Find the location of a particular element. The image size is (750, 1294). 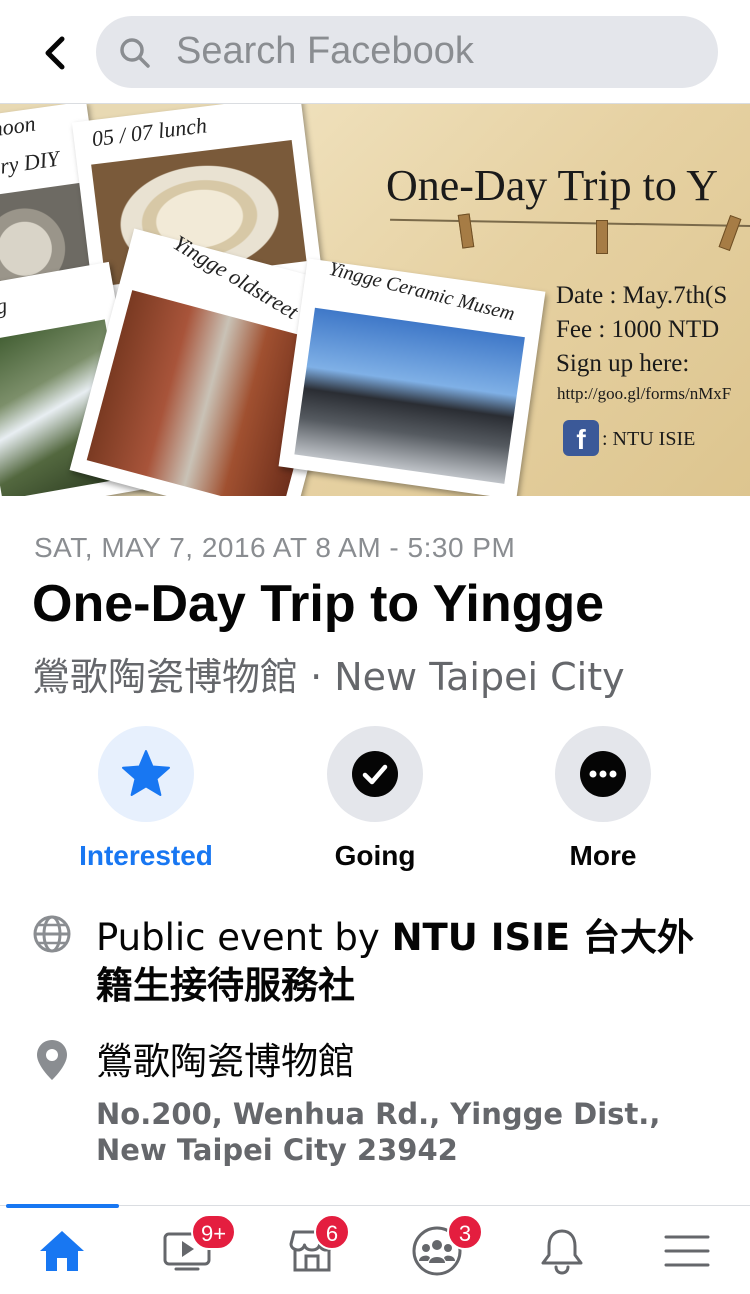

top-bar: Search Facebook is located at coordinates (375, 52).